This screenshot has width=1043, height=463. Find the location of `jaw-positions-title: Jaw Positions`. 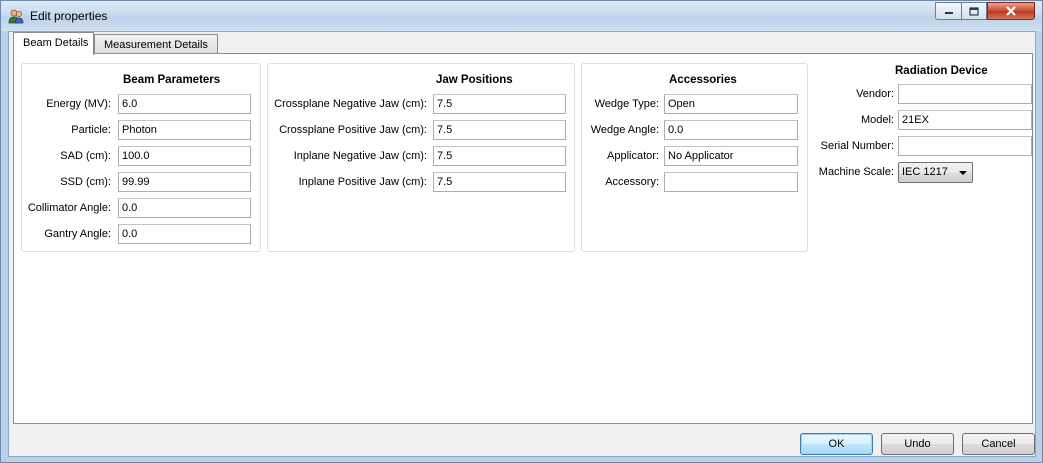

jaw-positions-title: Jaw Positions is located at coordinates (474, 80).